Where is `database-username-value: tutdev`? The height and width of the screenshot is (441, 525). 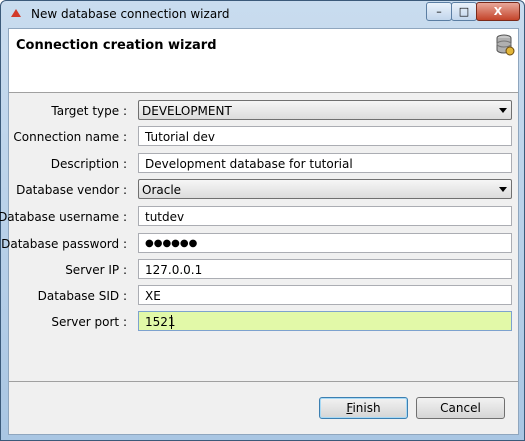 database-username-value: tutdev is located at coordinates (165, 217).